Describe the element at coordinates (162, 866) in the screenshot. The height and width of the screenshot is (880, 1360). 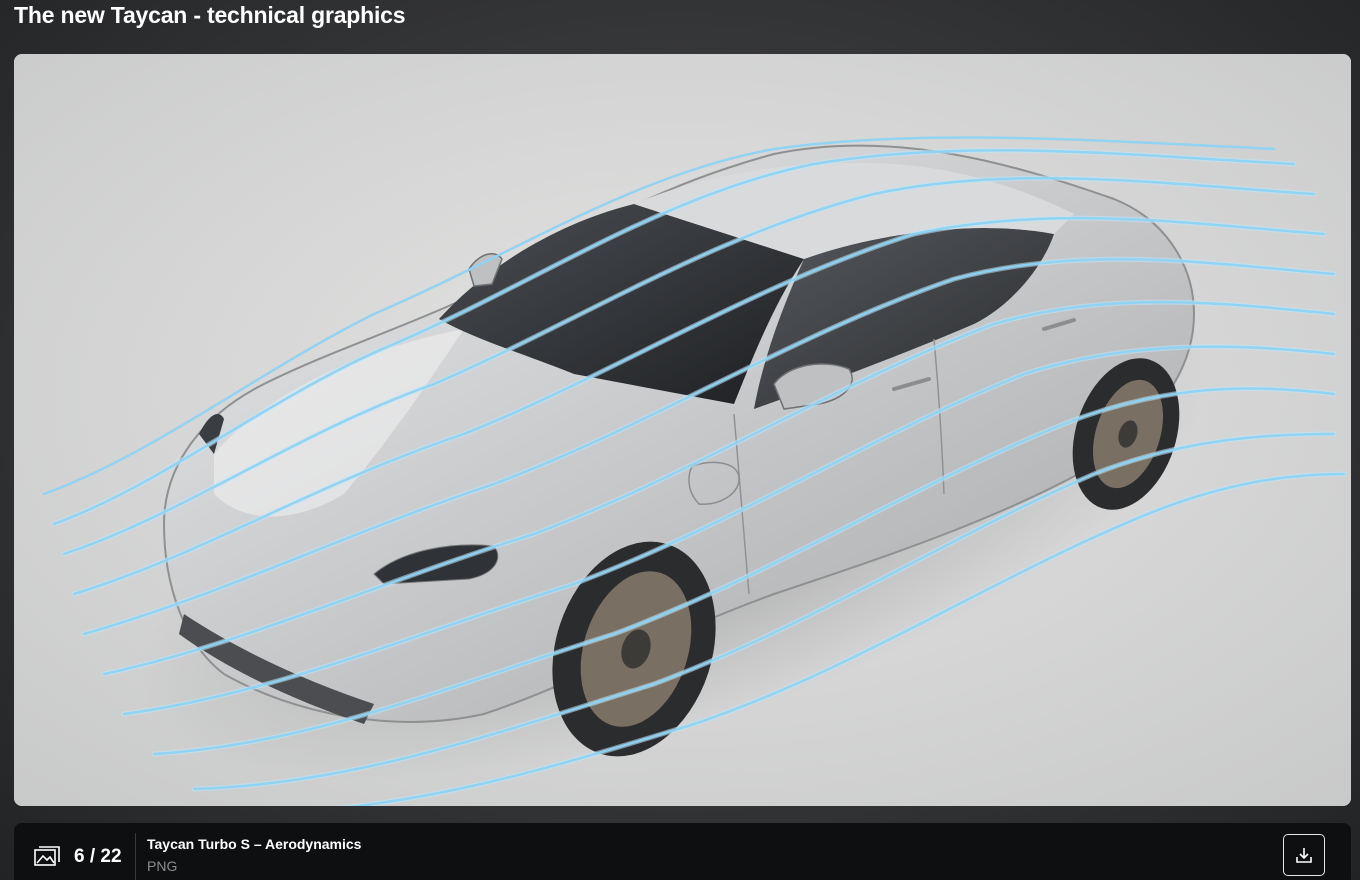
I see `image-format: PNG` at that location.